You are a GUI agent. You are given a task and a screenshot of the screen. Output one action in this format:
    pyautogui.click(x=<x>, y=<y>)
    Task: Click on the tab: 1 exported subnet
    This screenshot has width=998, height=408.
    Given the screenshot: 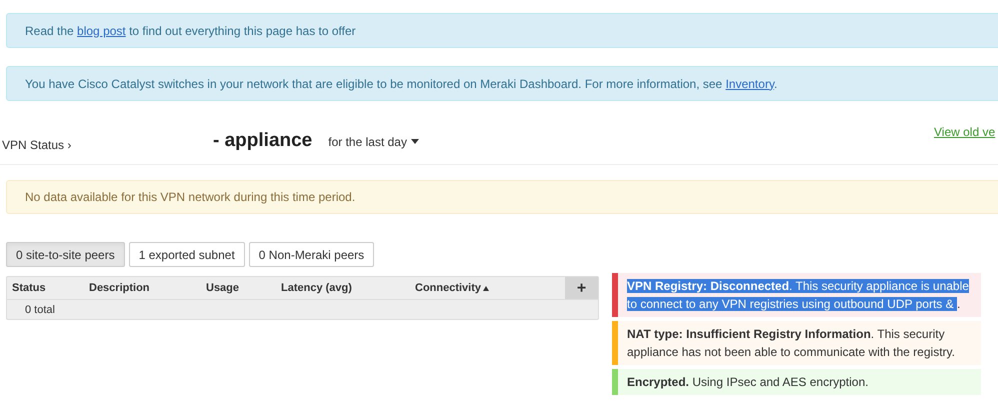 What is the action you would take?
    pyautogui.click(x=186, y=254)
    